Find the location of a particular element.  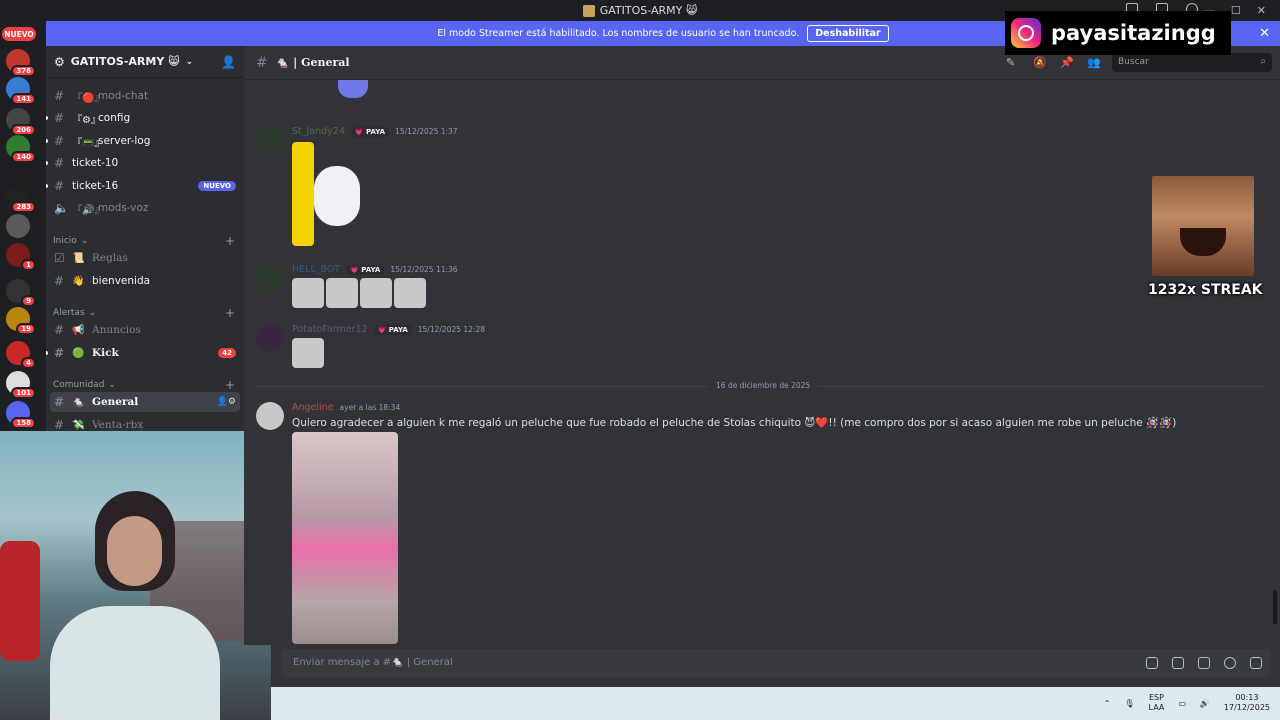

chevron-up-icon: ⌃ is located at coordinates (1107, 703).